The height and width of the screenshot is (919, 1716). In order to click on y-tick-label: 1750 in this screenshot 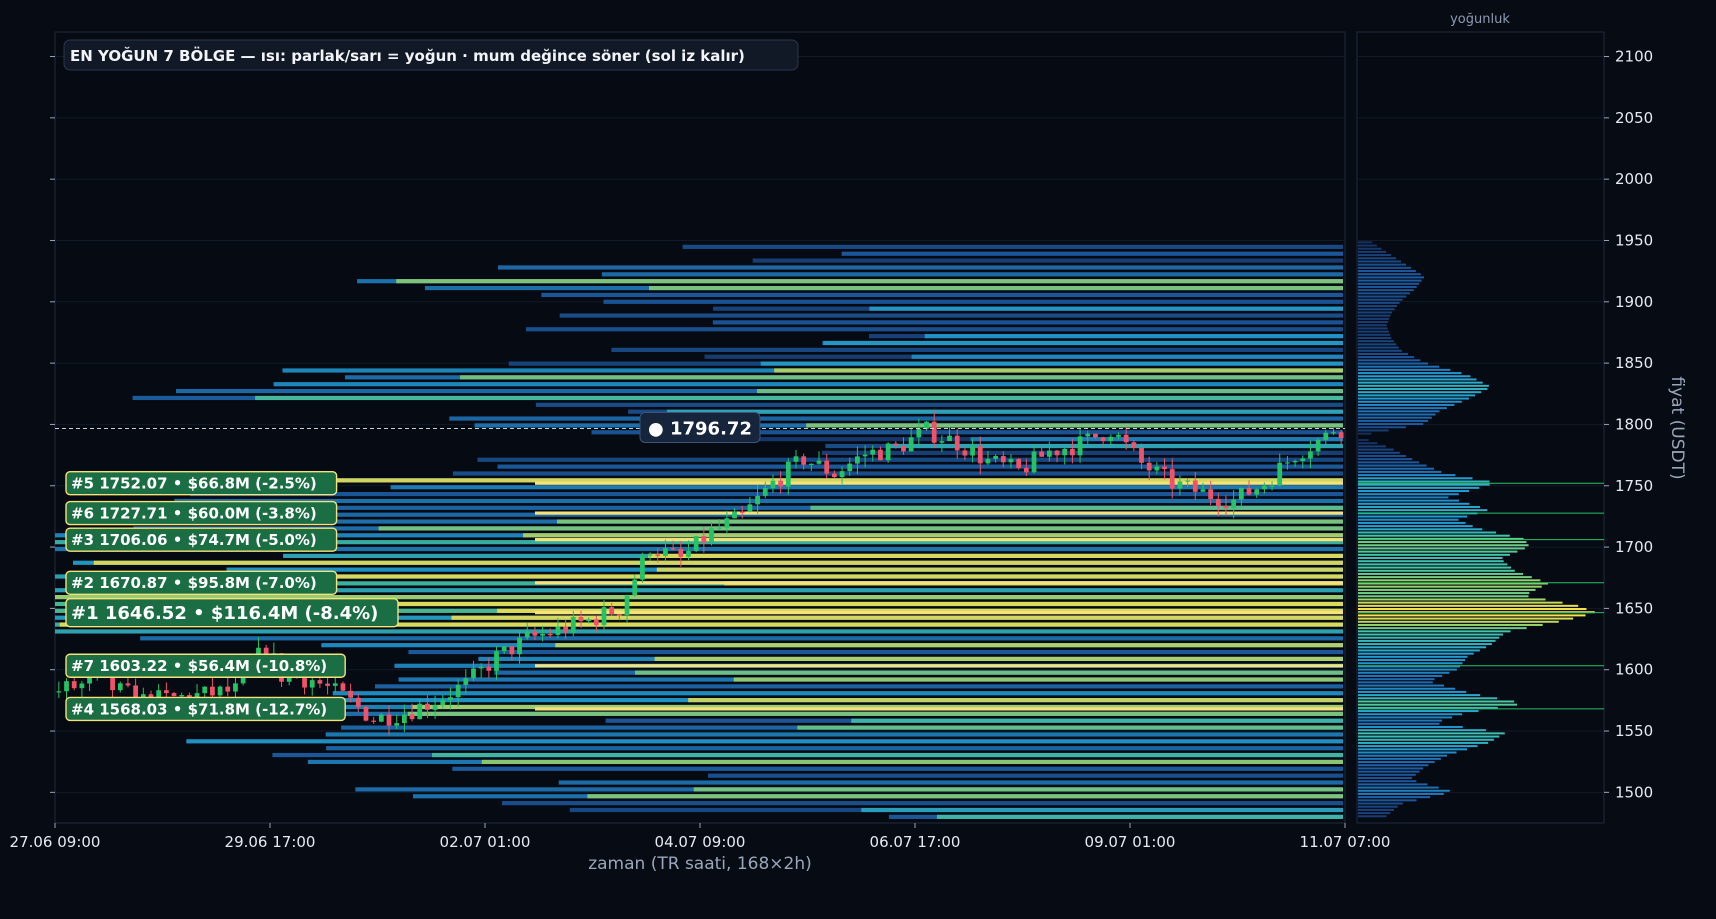, I will do `click(1634, 486)`.